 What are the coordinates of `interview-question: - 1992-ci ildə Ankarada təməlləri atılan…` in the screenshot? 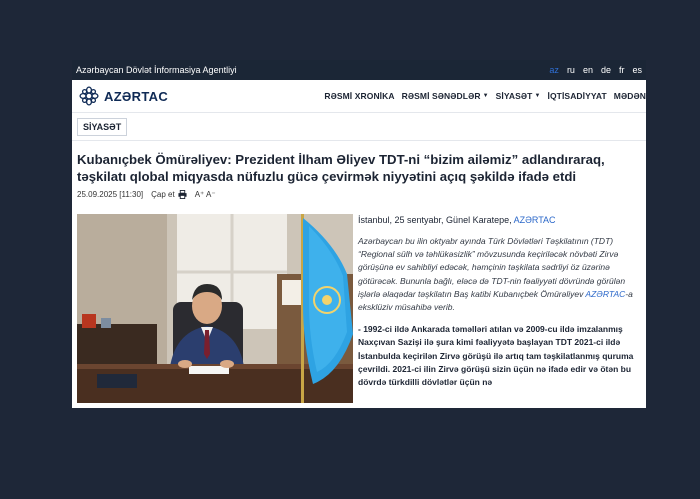 It's located at (496, 356).